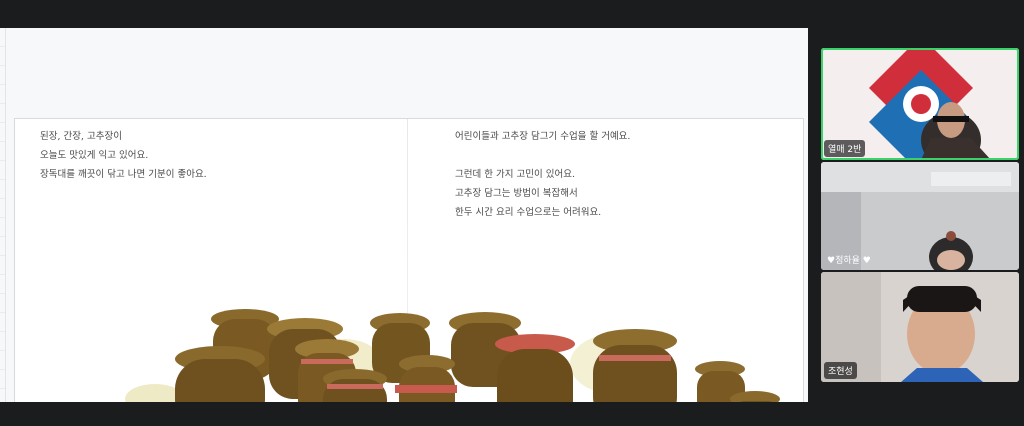 This screenshot has height=426, width=1024. What do you see at coordinates (845, 148) in the screenshot?
I see `participant-name: 열매 2반` at bounding box center [845, 148].